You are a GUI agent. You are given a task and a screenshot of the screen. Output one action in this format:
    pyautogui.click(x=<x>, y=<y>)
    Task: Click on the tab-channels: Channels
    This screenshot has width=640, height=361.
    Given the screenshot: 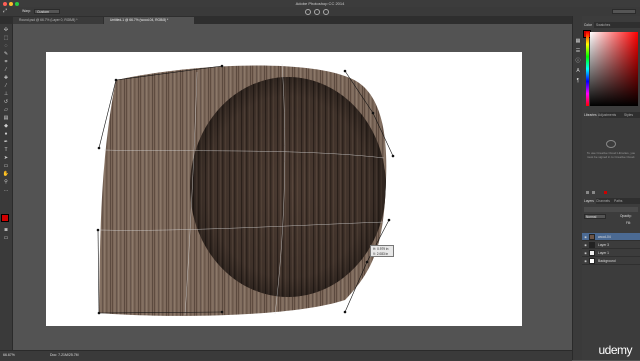 What is the action you would take?
    pyautogui.click(x=603, y=201)
    